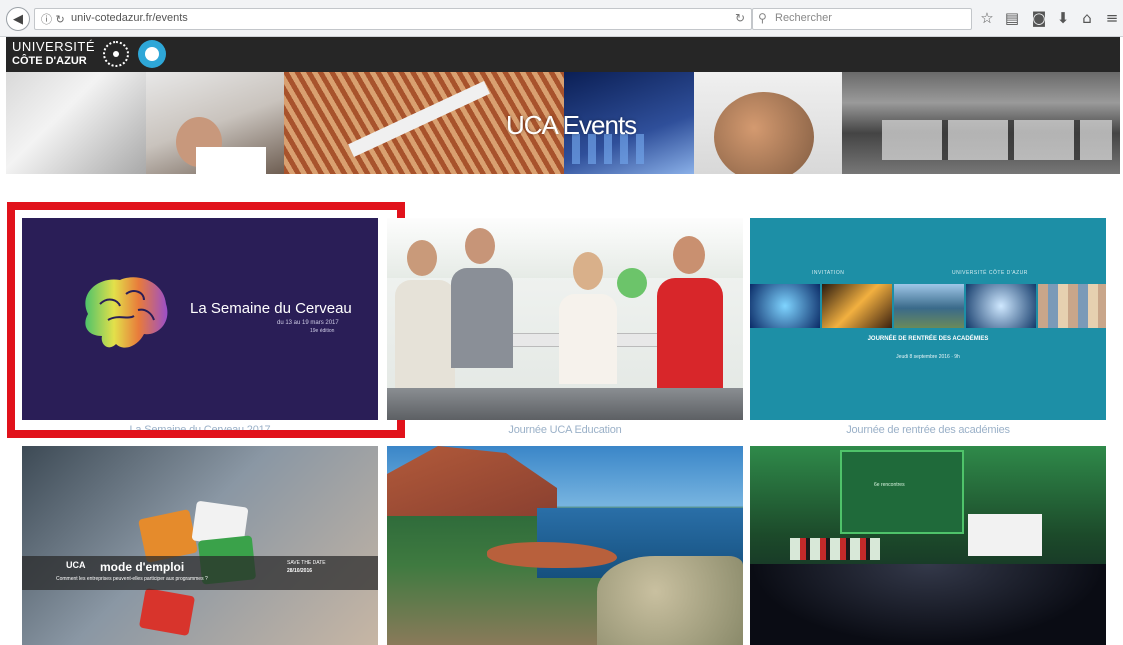 Image resolution: width=1123 pixels, height=645 pixels. What do you see at coordinates (1063, 18) in the screenshot?
I see `download-icon: ⬇` at bounding box center [1063, 18].